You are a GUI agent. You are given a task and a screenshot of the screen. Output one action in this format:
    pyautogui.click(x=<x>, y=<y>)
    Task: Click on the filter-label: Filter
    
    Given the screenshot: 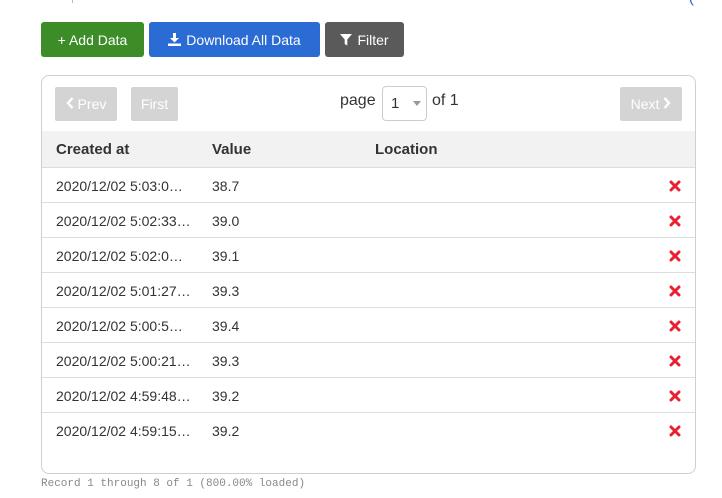 What is the action you would take?
    pyautogui.click(x=373, y=39)
    